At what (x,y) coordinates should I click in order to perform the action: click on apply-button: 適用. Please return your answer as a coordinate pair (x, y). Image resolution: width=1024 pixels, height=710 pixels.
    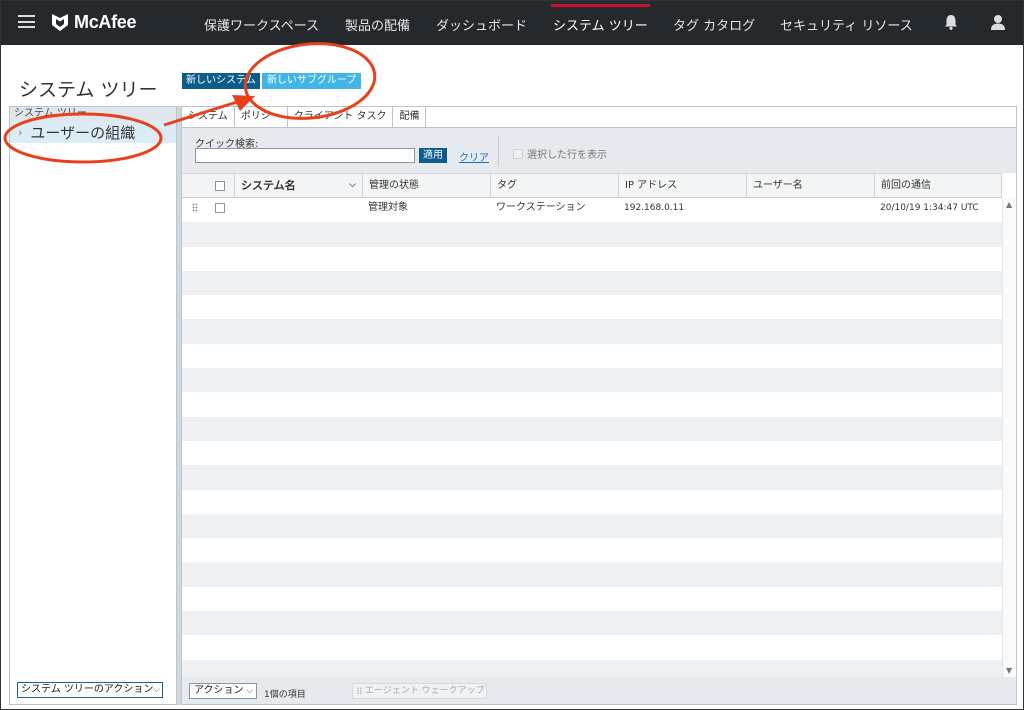
    Looking at the image, I should click on (433, 155).